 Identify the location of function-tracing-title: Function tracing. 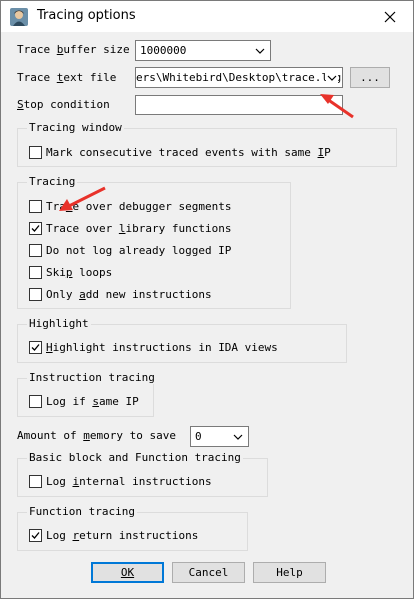
(82, 511).